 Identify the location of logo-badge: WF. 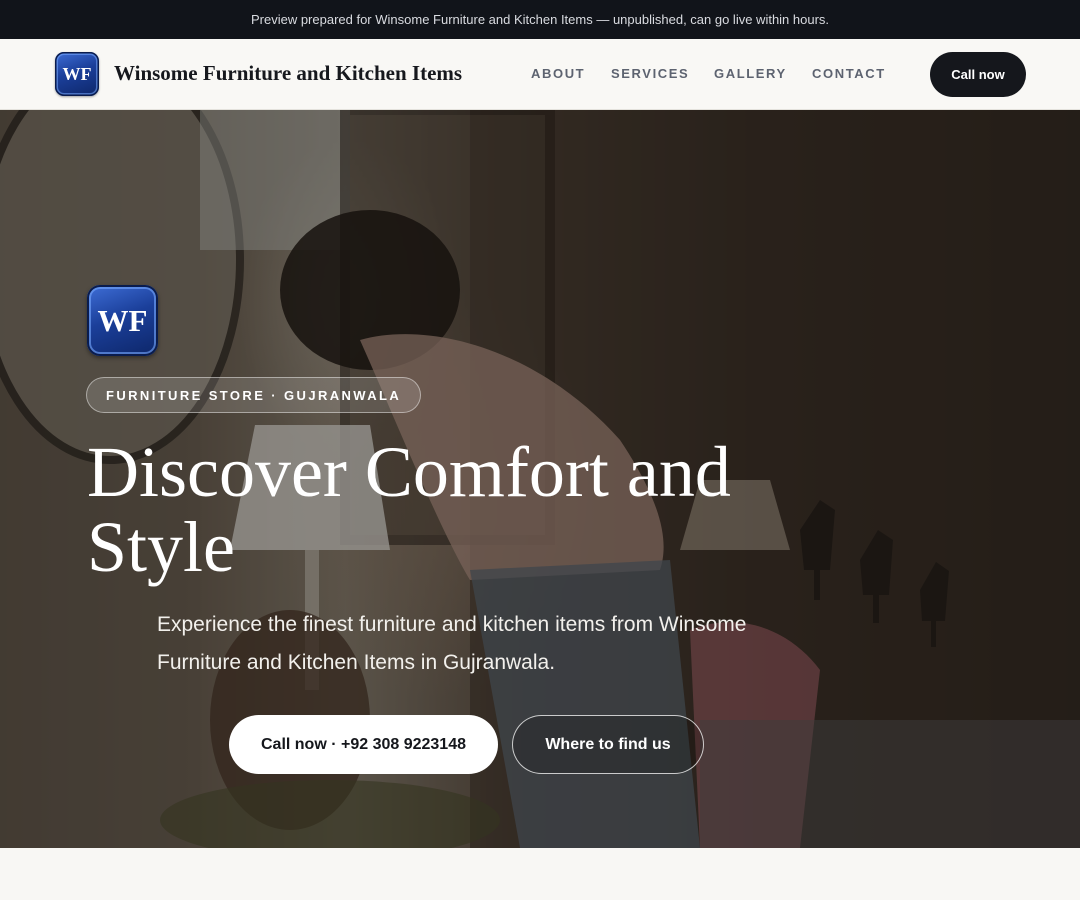
(77, 74).